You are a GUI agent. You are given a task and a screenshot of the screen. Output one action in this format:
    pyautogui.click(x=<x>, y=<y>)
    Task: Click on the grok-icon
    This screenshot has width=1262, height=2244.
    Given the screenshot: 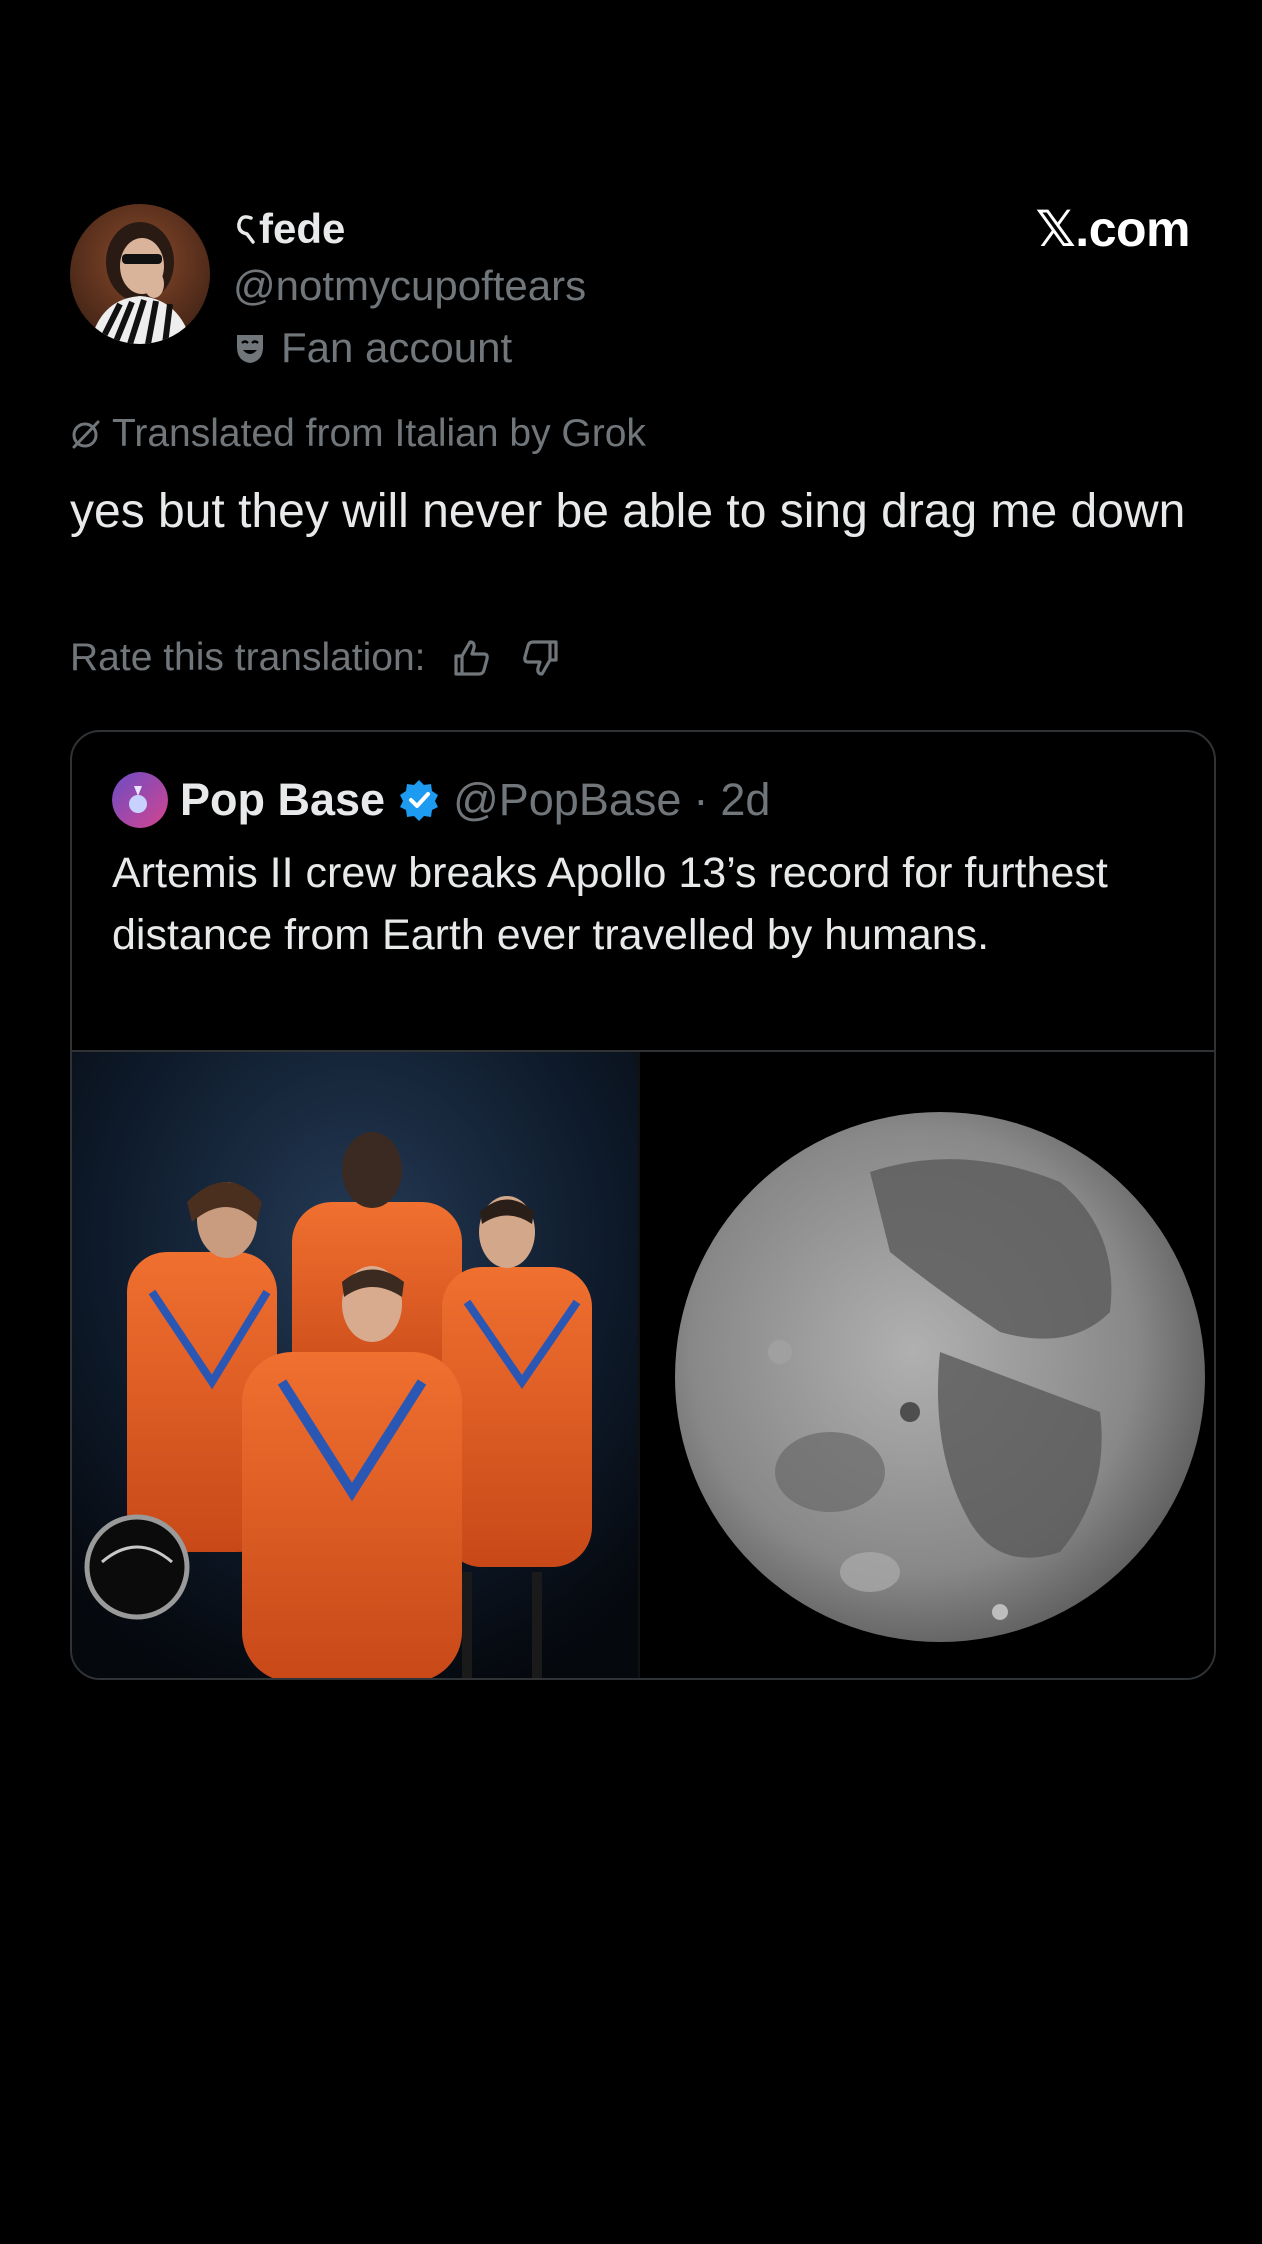 What is the action you would take?
    pyautogui.click(x=86, y=434)
    